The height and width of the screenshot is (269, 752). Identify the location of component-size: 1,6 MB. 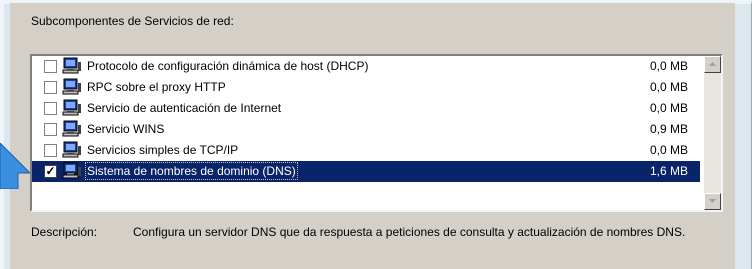
(668, 171).